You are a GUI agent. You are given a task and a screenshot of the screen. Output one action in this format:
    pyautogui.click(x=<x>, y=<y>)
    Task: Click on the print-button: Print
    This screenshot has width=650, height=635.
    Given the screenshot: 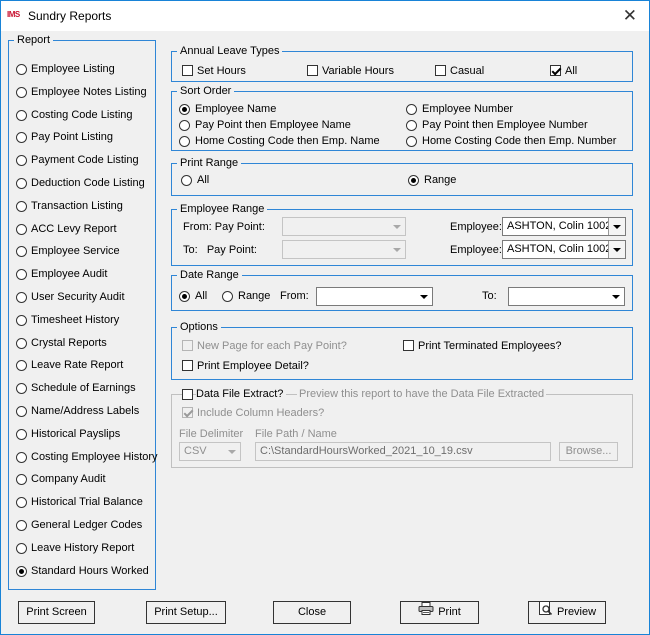 What is the action you would take?
    pyautogui.click(x=439, y=612)
    